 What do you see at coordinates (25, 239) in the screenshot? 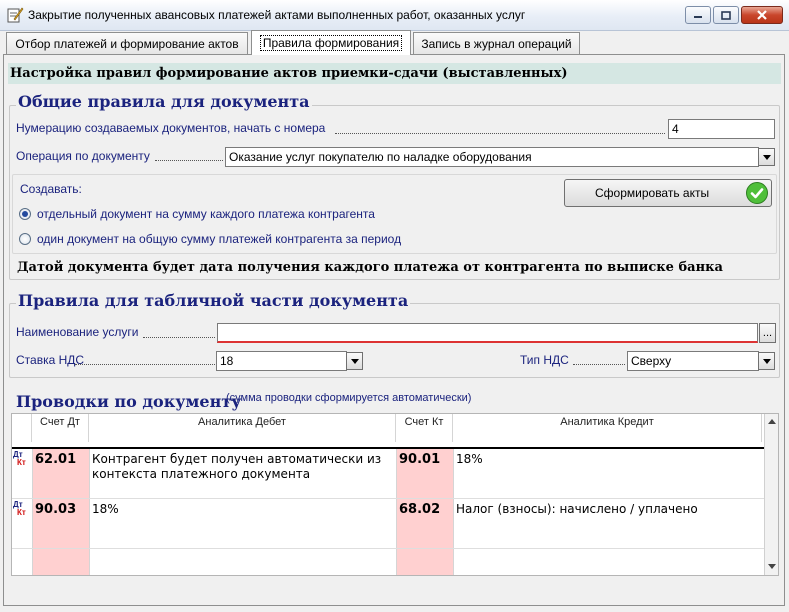
I see `radio-total-period` at bounding box center [25, 239].